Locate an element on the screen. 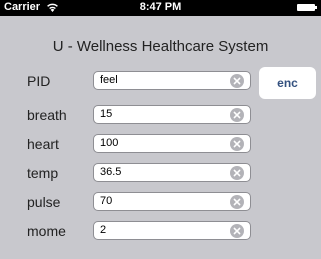  pid-label: PID is located at coordinates (39, 81).